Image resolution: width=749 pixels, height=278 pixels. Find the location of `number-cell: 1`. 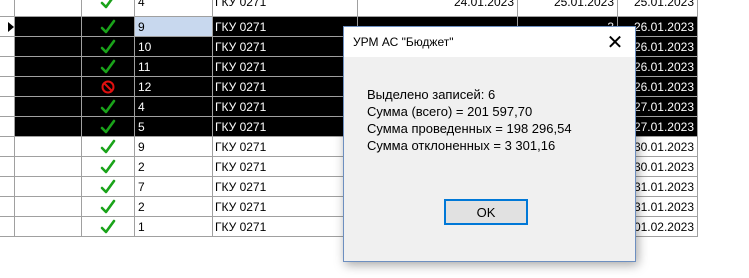

number-cell: 1 is located at coordinates (173, 226).